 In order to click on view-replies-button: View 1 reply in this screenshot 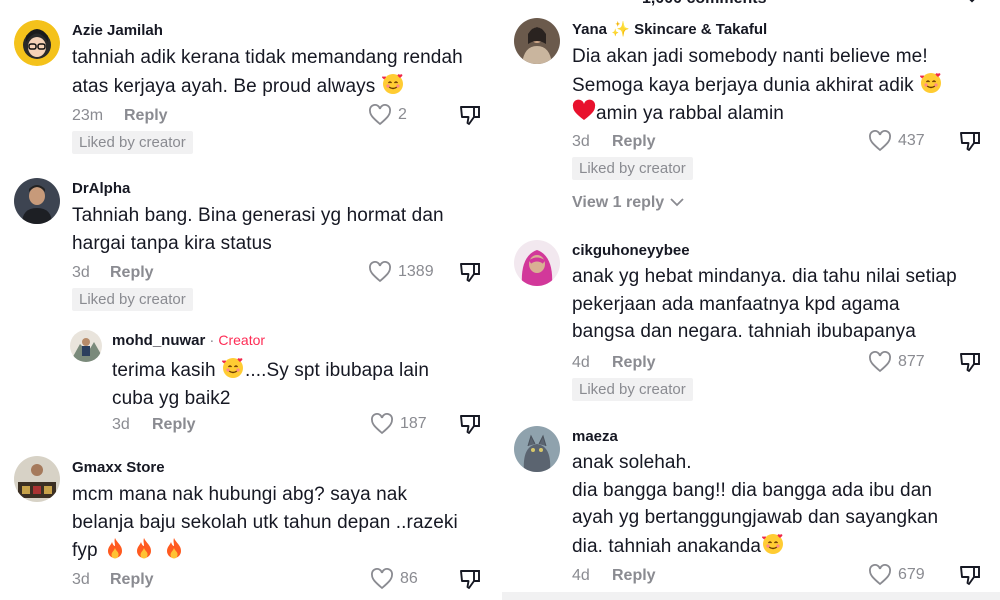, I will do `click(628, 203)`.